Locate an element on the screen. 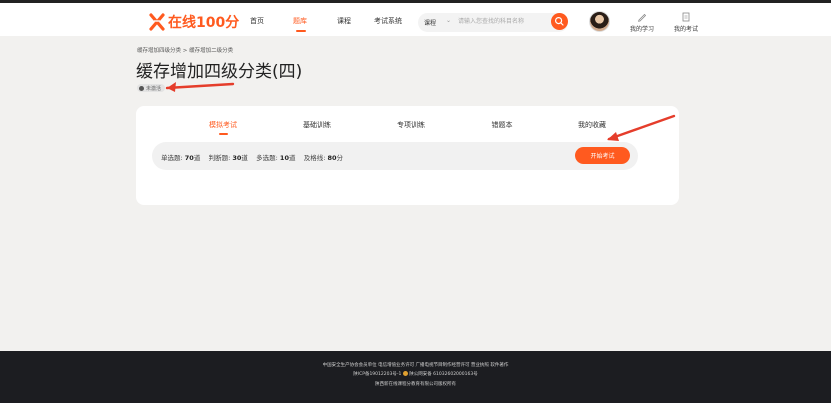 This screenshot has width=831, height=403. exam-paper-icon is located at coordinates (686, 17).